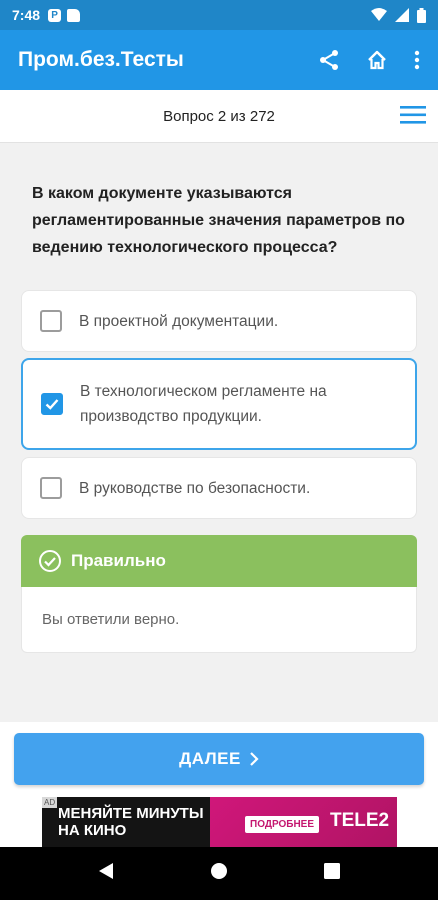 The image size is (438, 900). I want to click on share-icon, so click(329, 60).